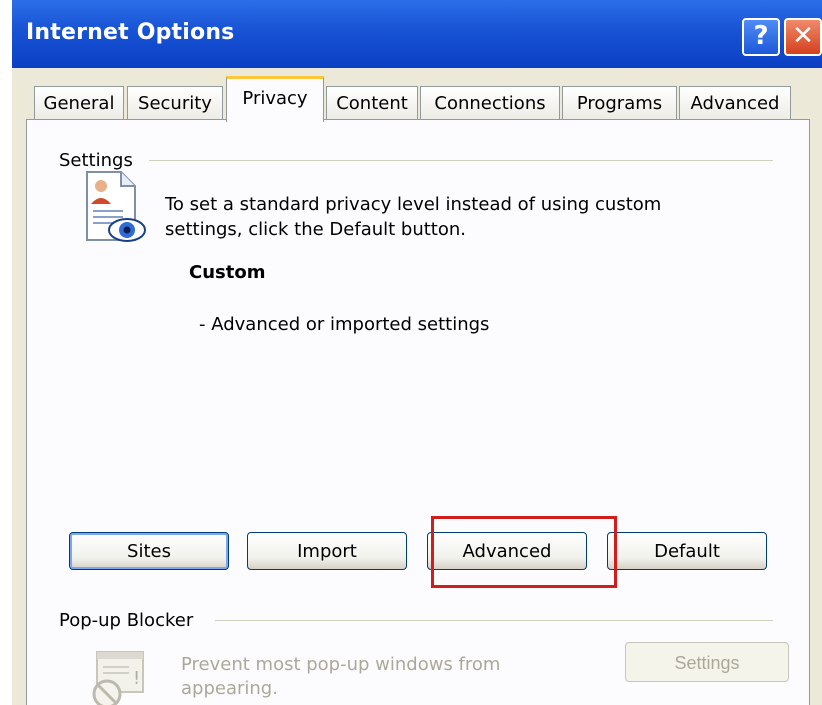  Describe the element at coordinates (372, 103) in the screenshot. I see `tab-content: Content` at that location.